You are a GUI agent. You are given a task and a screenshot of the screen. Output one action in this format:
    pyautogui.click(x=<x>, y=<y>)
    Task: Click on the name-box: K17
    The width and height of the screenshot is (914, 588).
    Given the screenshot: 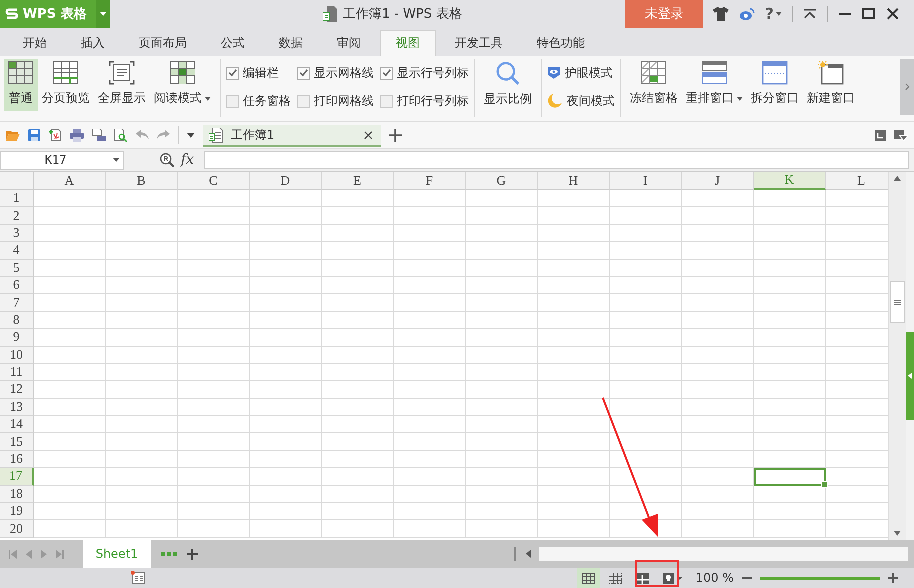 What is the action you would take?
    pyautogui.click(x=62, y=160)
    